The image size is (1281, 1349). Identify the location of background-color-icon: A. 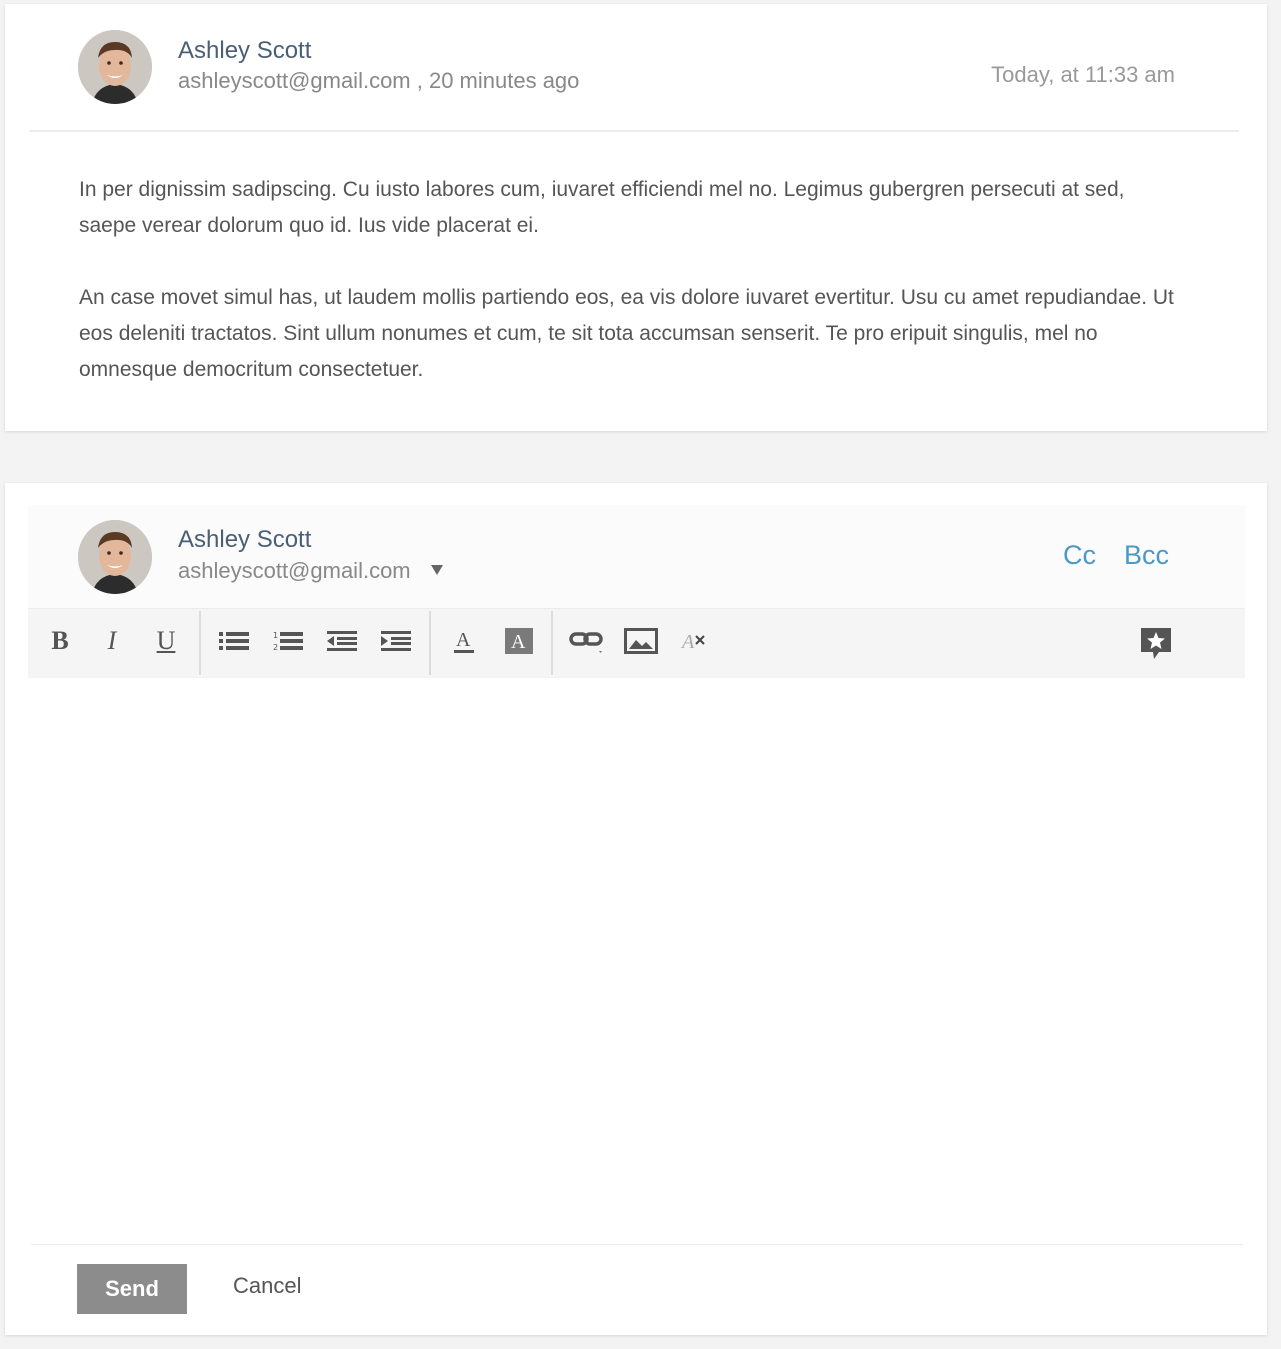
(519, 641).